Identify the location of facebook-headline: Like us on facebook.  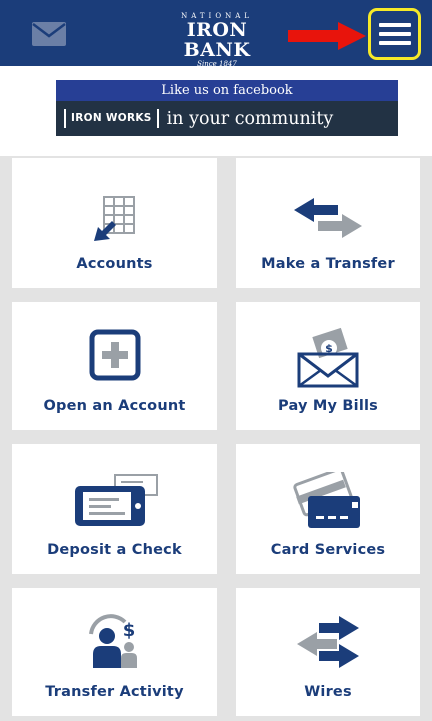
(227, 90).